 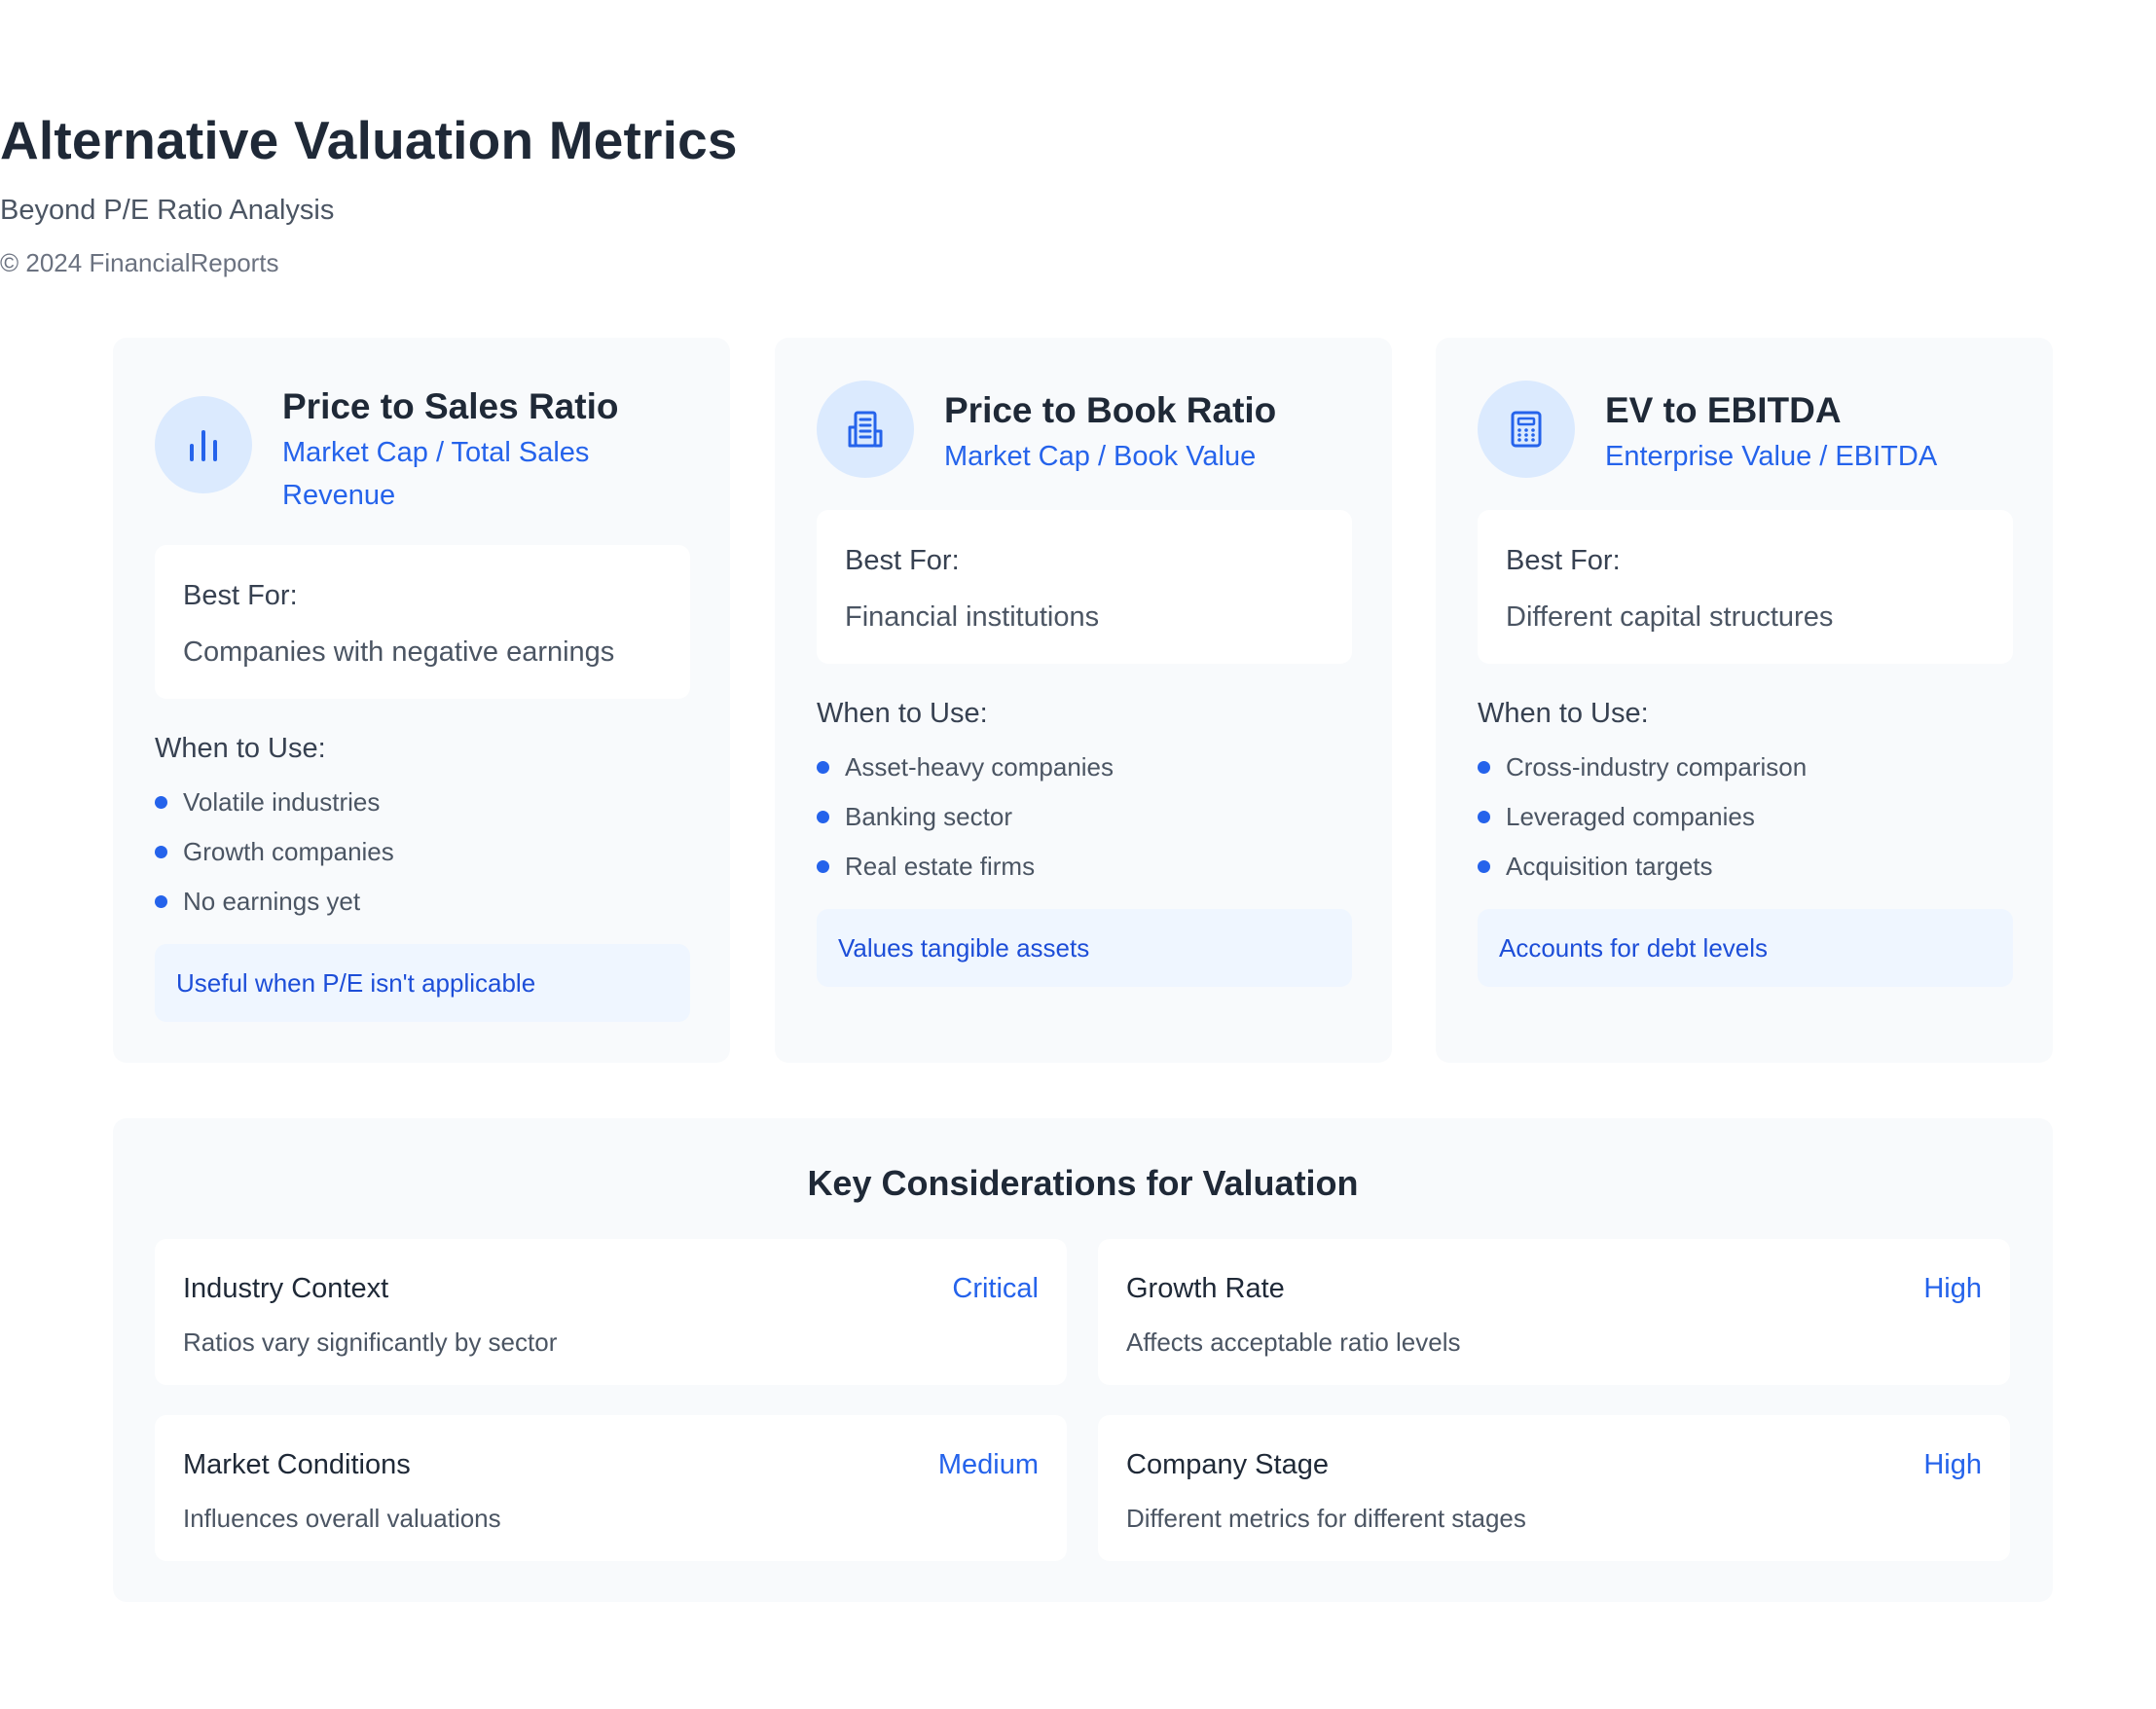 What do you see at coordinates (1110, 410) in the screenshot?
I see `metric-title: Price to Book Ratio` at bounding box center [1110, 410].